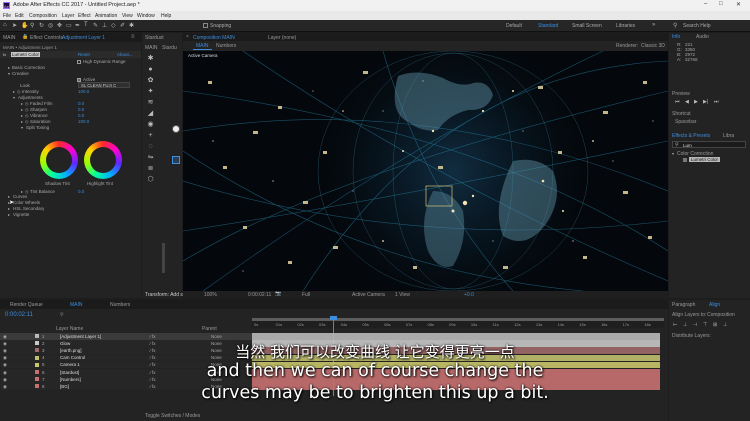 This screenshot has width=750, height=421. What do you see at coordinates (625, 26) in the screenshot?
I see `workspace-libraries: Libraries` at bounding box center [625, 26].